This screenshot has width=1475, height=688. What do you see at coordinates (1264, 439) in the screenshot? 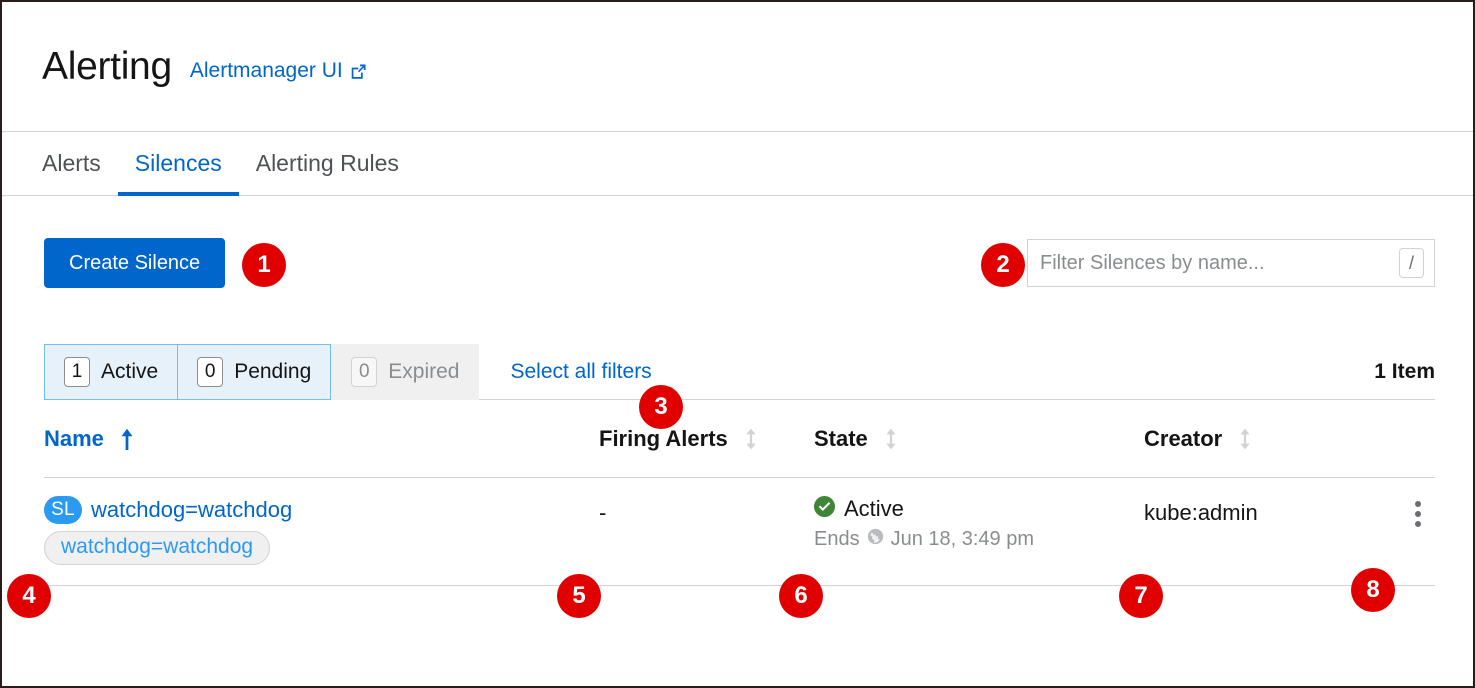
I see `column-header-creator: Creator` at bounding box center [1264, 439].